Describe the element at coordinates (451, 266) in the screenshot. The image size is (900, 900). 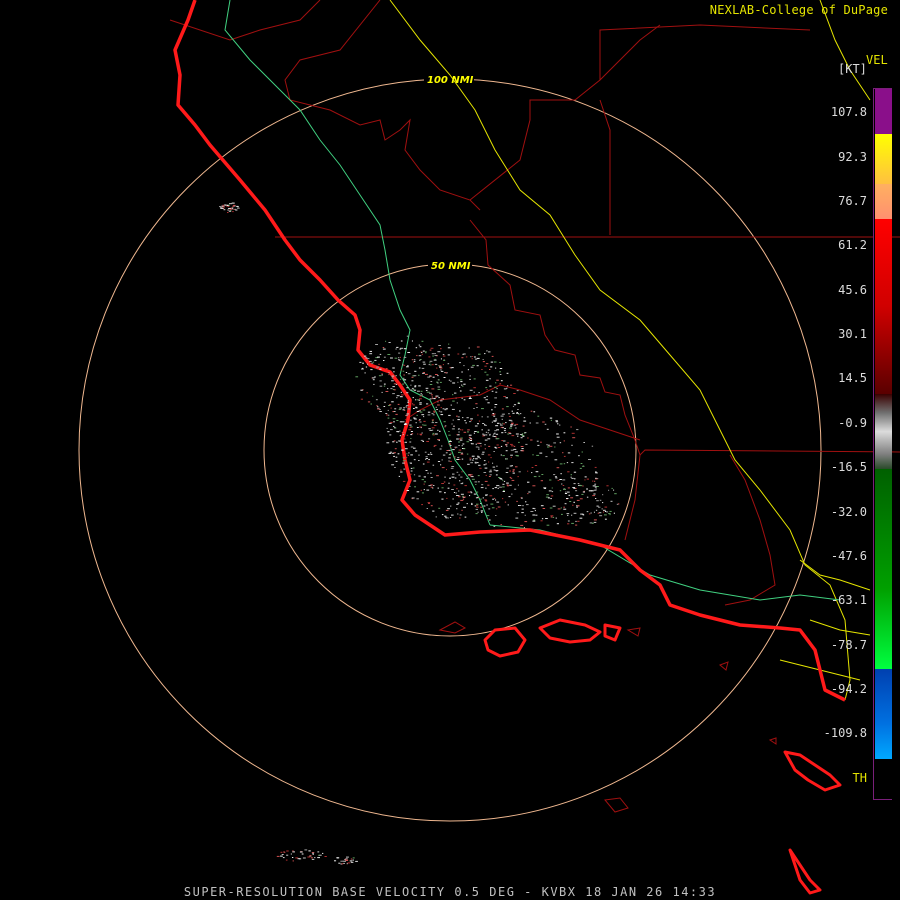
I see `ring-label-50: 50 NMI` at that location.